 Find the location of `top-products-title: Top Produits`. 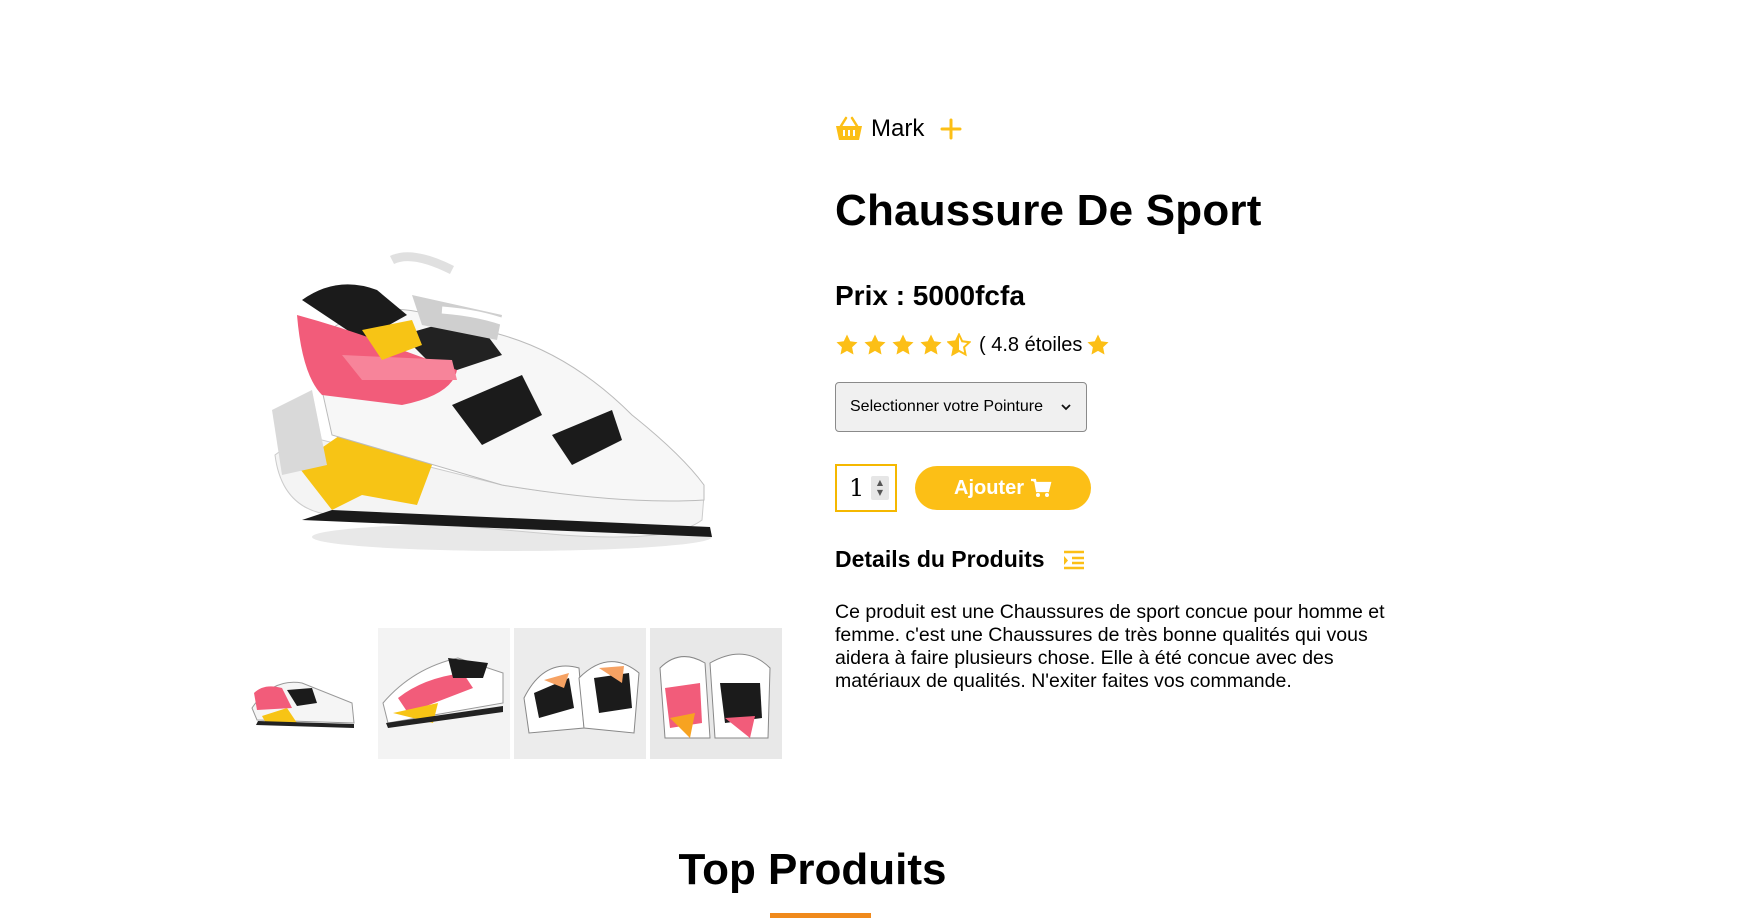

top-products-title: Top Produits is located at coordinates (812, 869).